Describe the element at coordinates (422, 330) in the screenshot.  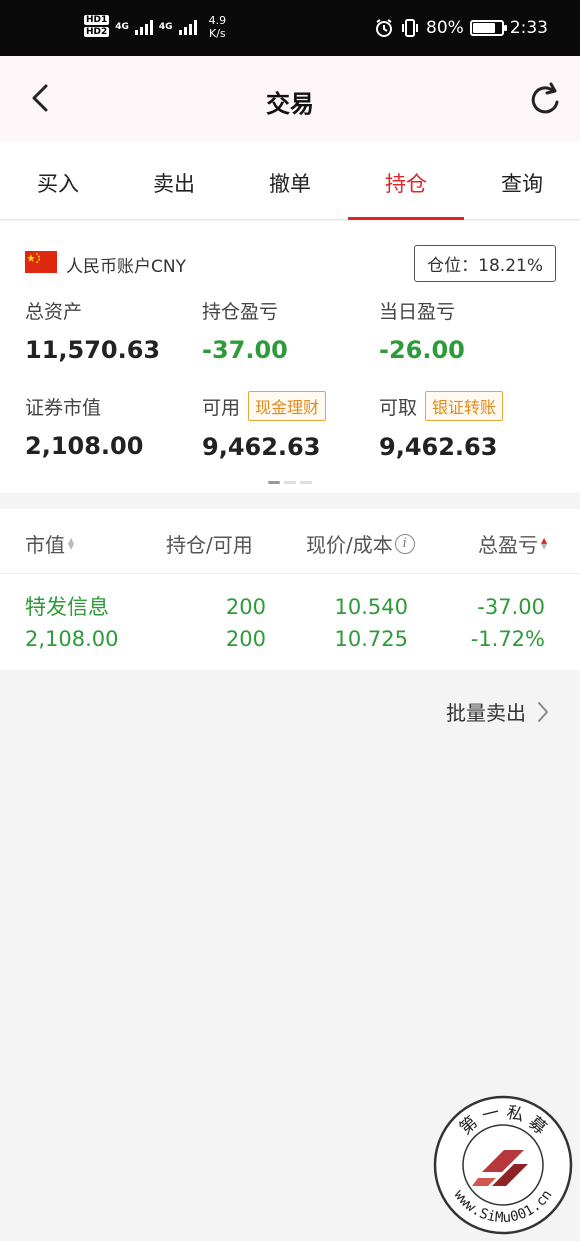
I see `daily-pnl-cell: 当日盈亏 -26.00` at that location.